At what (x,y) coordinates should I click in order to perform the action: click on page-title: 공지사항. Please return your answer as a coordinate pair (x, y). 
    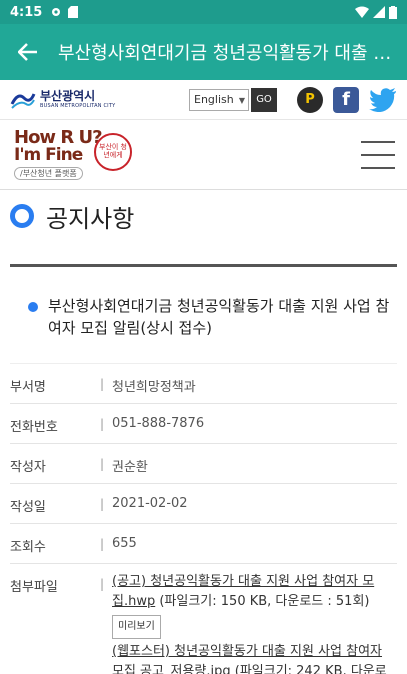
    Looking at the image, I should click on (90, 218).